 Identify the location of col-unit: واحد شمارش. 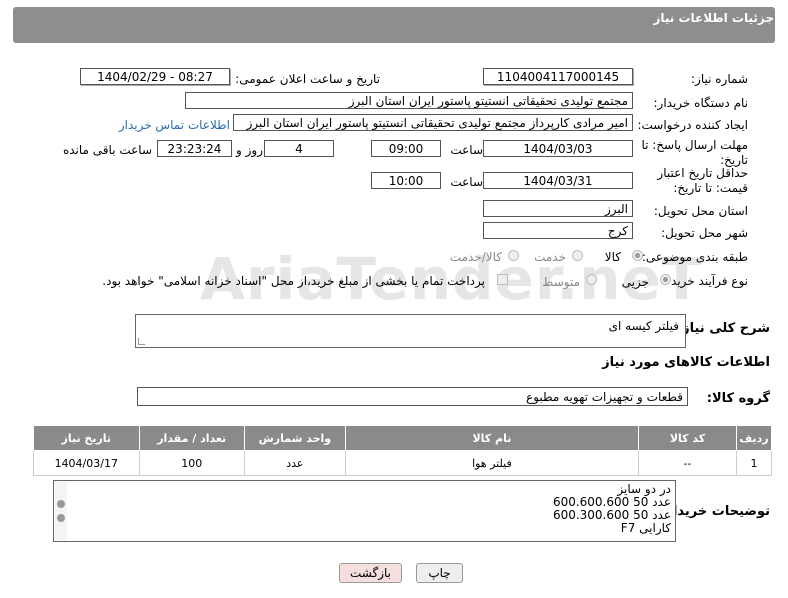
(294, 438).